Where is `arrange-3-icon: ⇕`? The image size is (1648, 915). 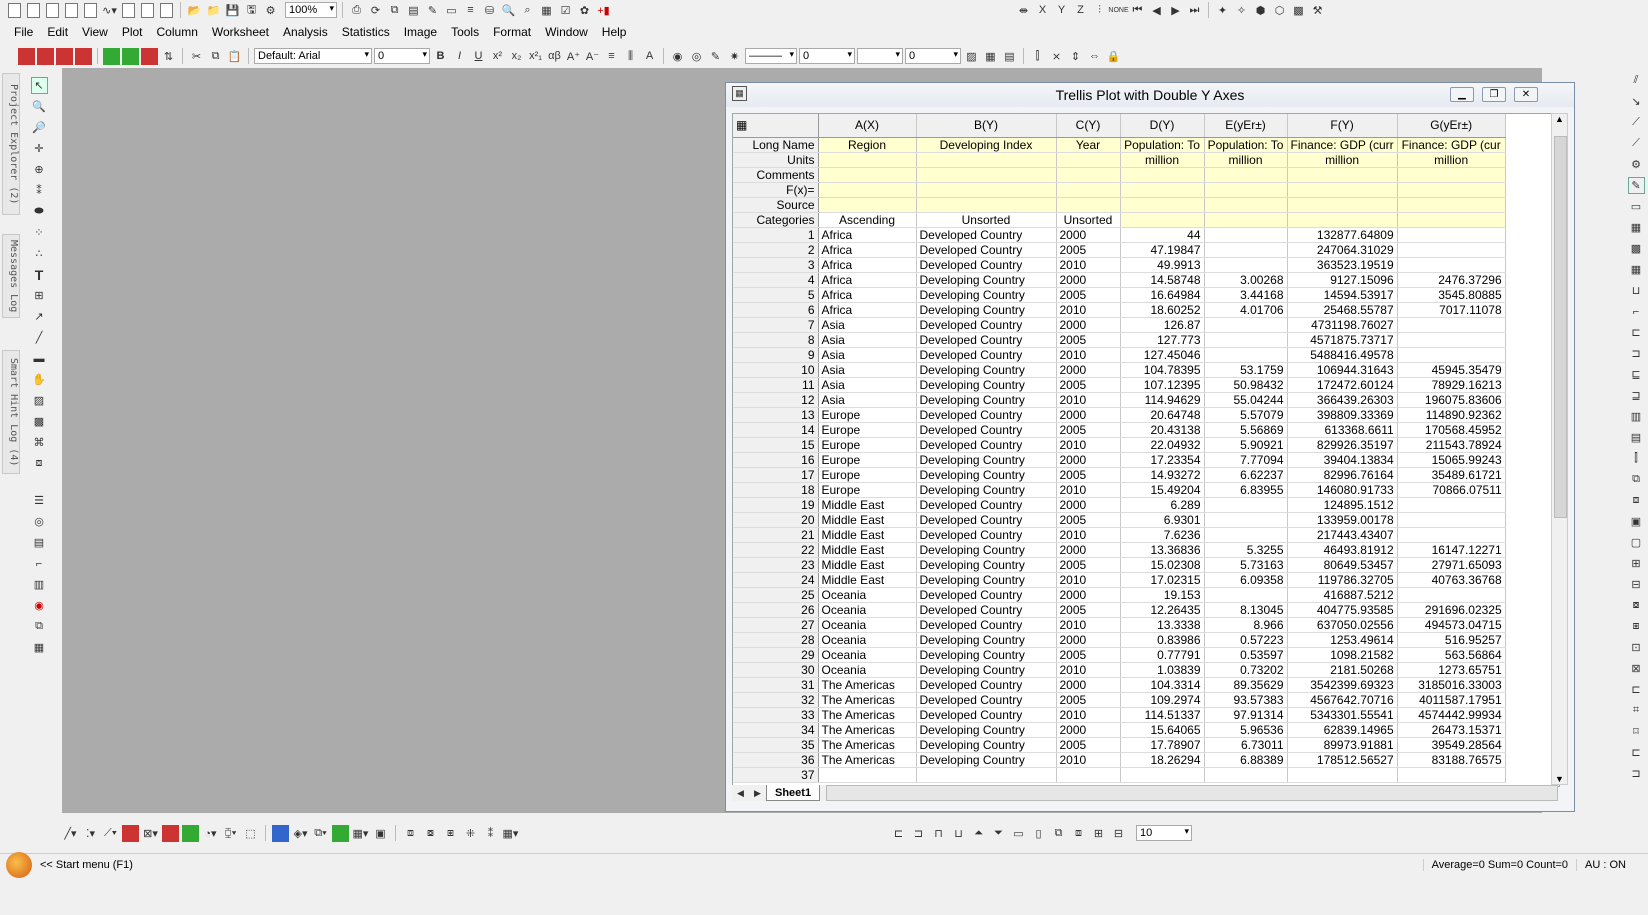
arrange-3-icon: ⇕ is located at coordinates (1075, 56).